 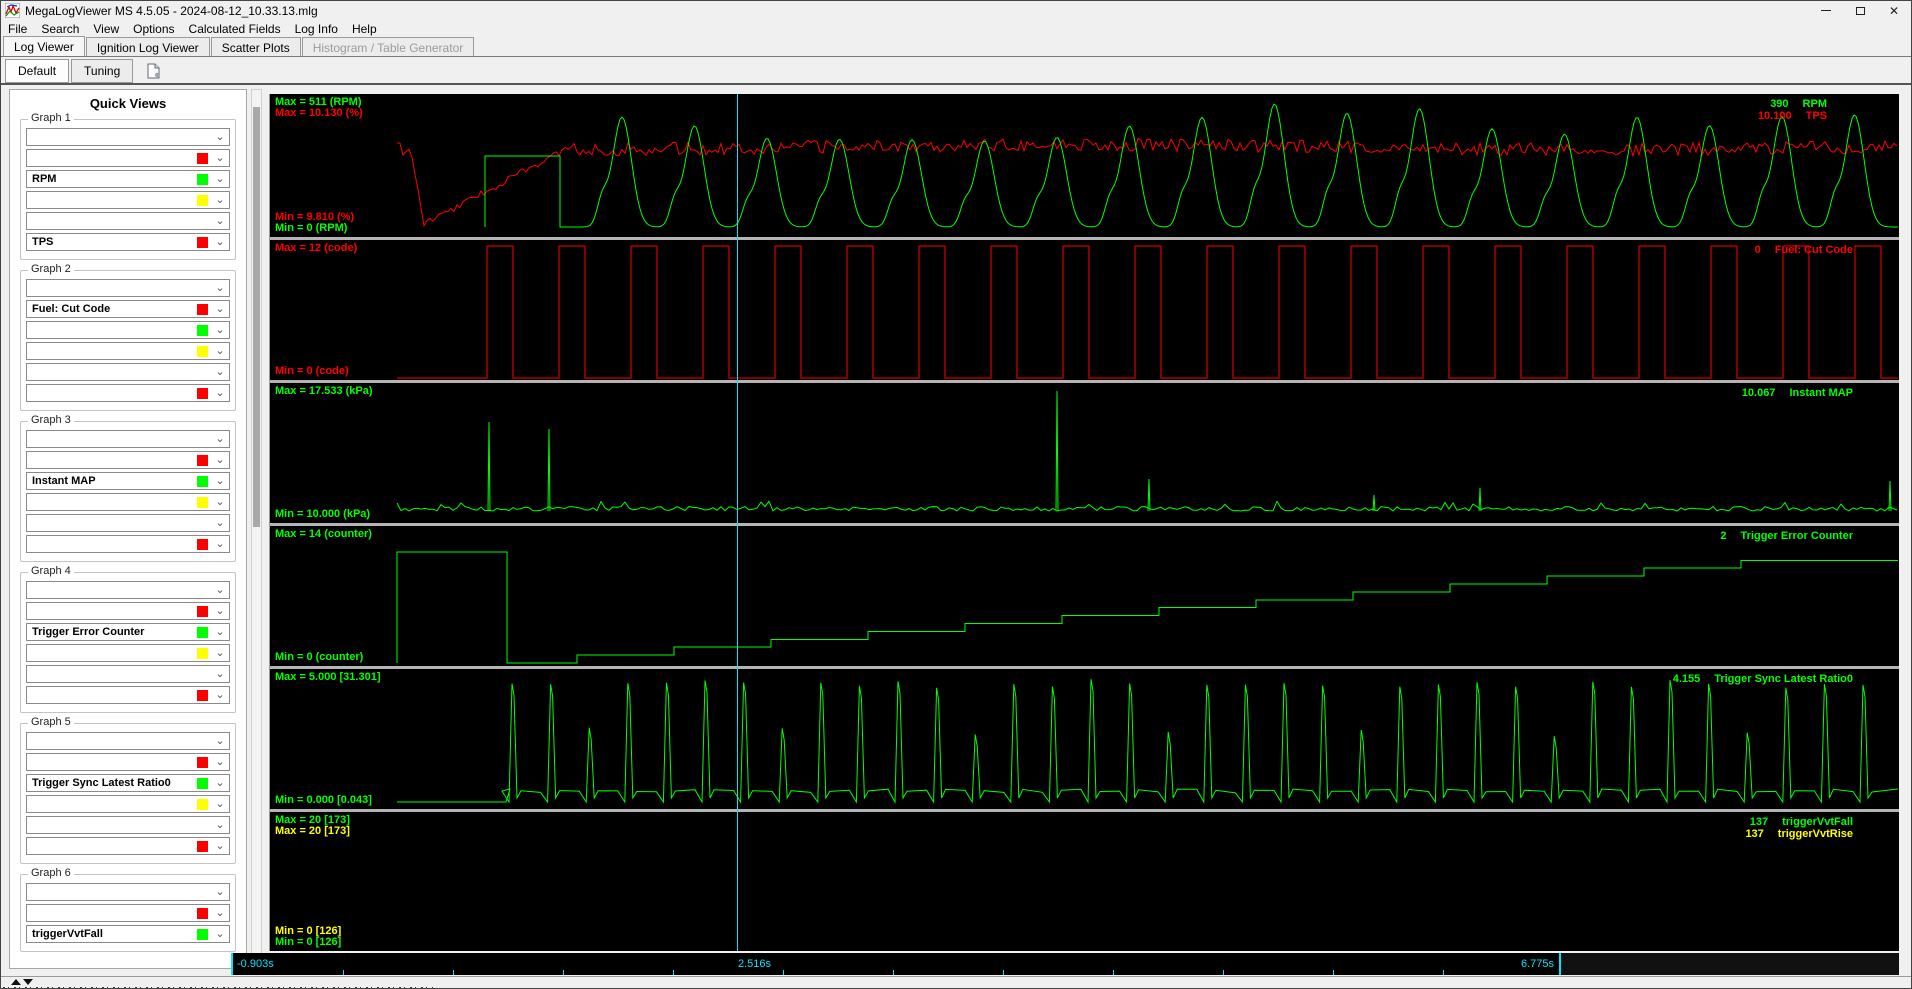 I want to click on view-tab-tuning: Tuning, so click(x=102, y=70).